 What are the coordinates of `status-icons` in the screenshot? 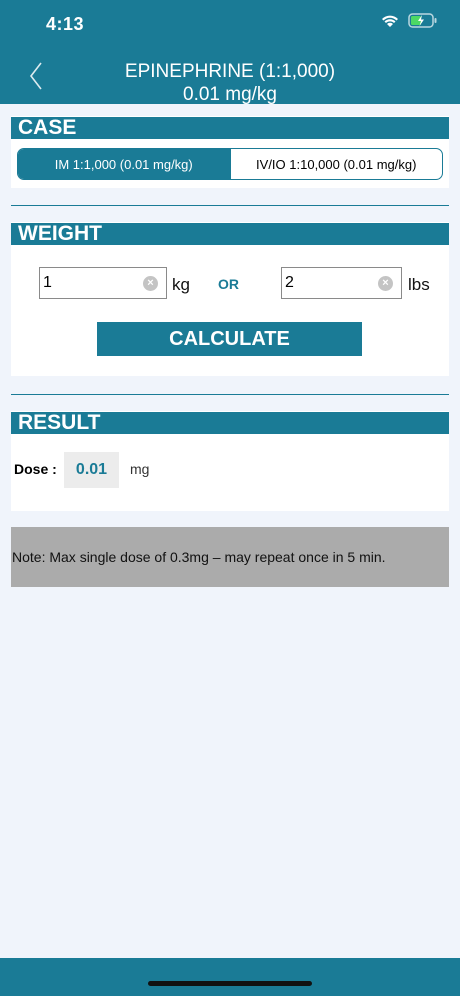 It's located at (409, 20).